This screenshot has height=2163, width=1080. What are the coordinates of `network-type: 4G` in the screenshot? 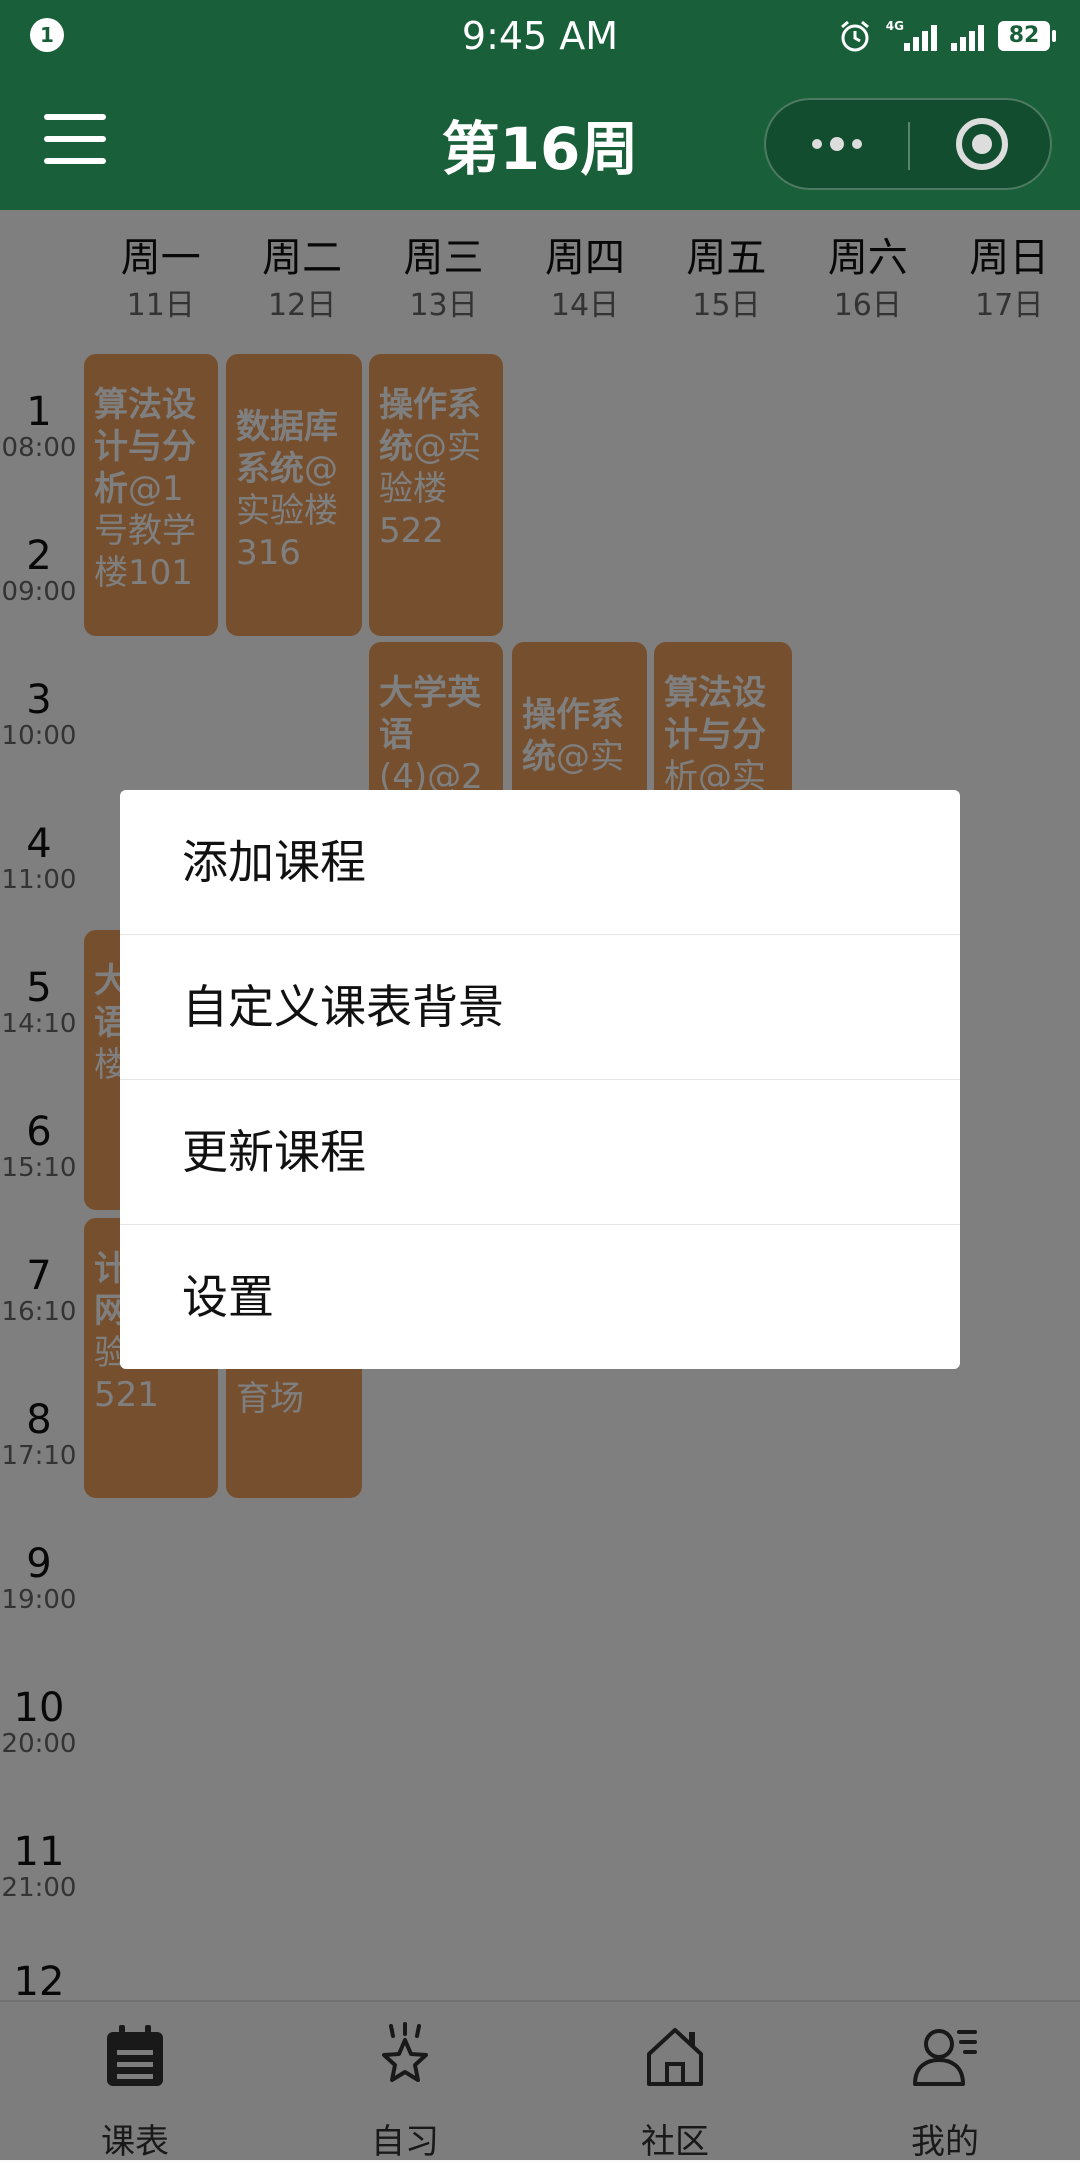 It's located at (894, 26).